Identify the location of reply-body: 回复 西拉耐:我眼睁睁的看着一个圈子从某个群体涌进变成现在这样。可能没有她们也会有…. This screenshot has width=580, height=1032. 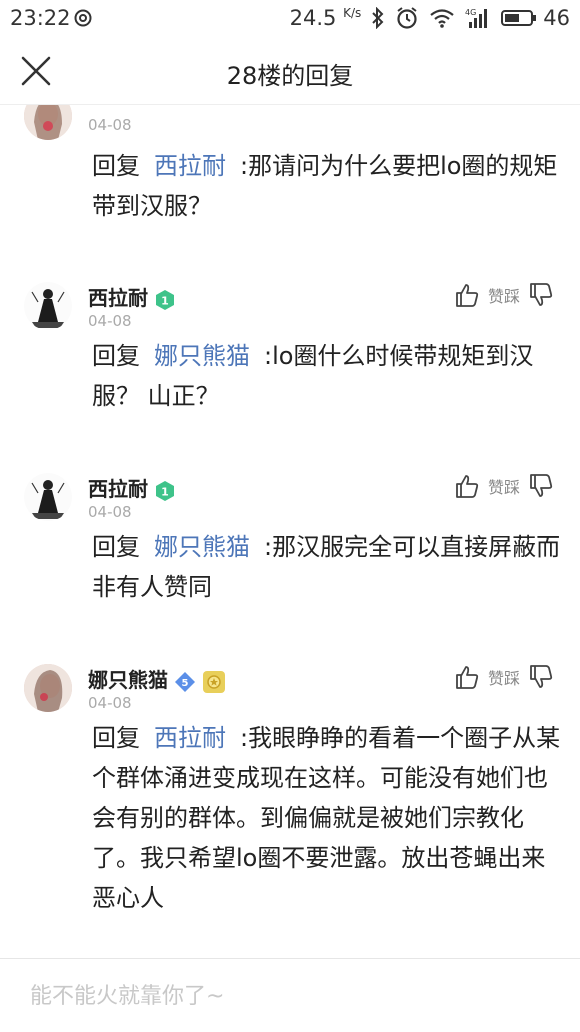
(326, 818).